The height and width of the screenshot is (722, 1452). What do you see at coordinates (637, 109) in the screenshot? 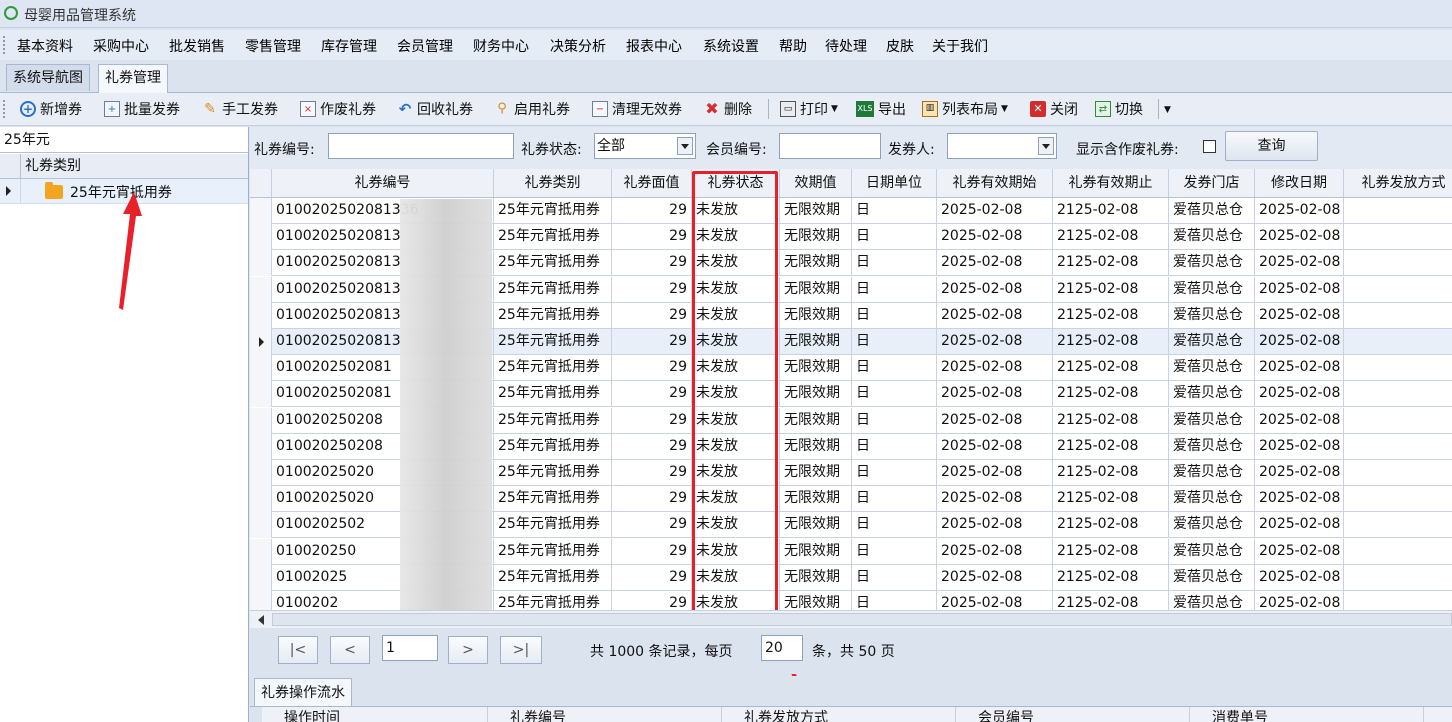
I see `clear-invalid-button: − 清理无效券` at bounding box center [637, 109].